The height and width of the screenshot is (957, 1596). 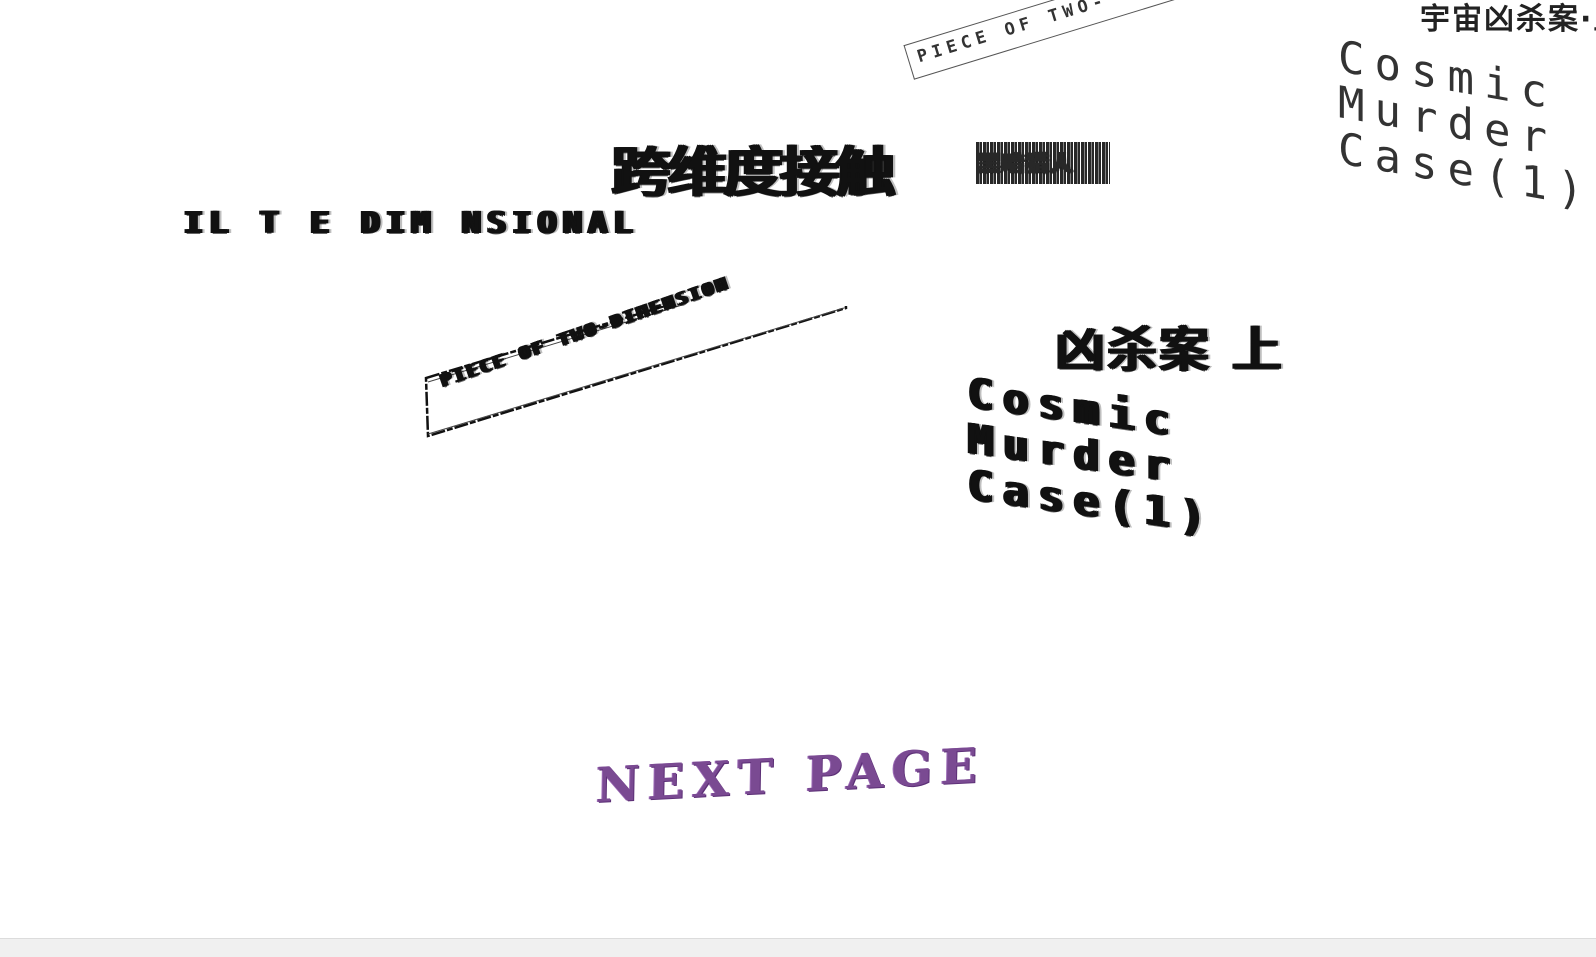 What do you see at coordinates (1026, 164) in the screenshot?
I see `glitched-chinese-subtitle: 黑暗猎人` at bounding box center [1026, 164].